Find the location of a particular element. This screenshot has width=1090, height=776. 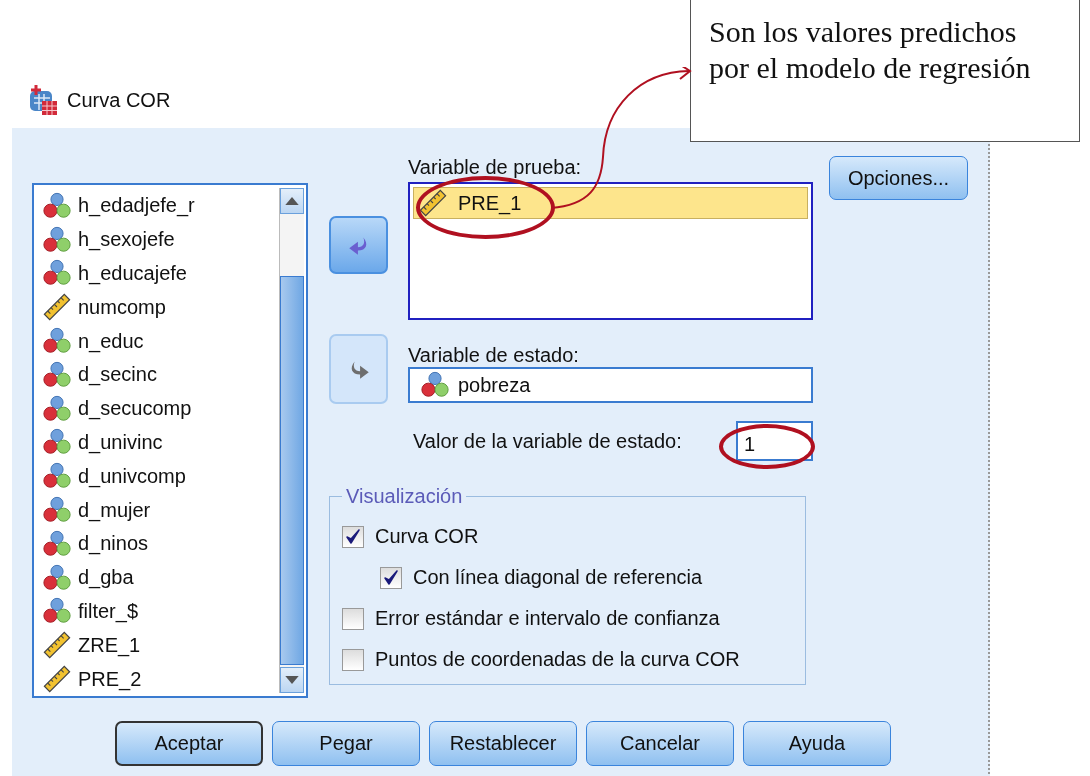

variable-item: d_secucomp is located at coordinates (160, 408).